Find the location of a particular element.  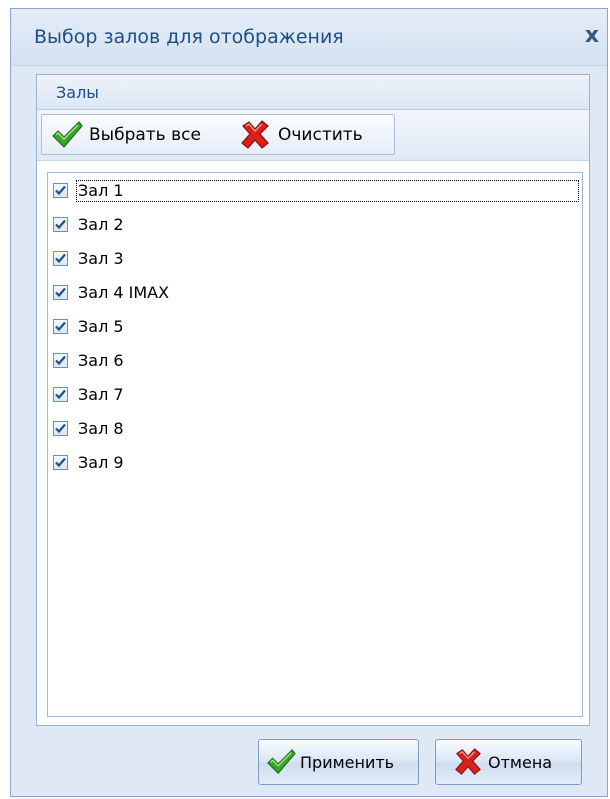

clear-button: Очистить is located at coordinates (300, 134).